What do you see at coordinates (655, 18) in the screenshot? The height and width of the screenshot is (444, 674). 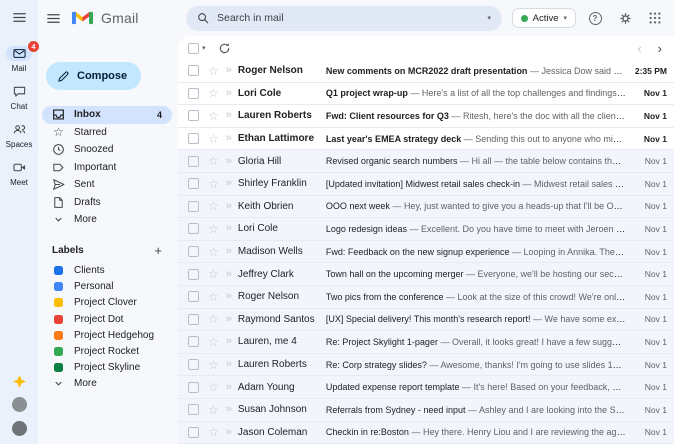 I see `apps-button` at bounding box center [655, 18].